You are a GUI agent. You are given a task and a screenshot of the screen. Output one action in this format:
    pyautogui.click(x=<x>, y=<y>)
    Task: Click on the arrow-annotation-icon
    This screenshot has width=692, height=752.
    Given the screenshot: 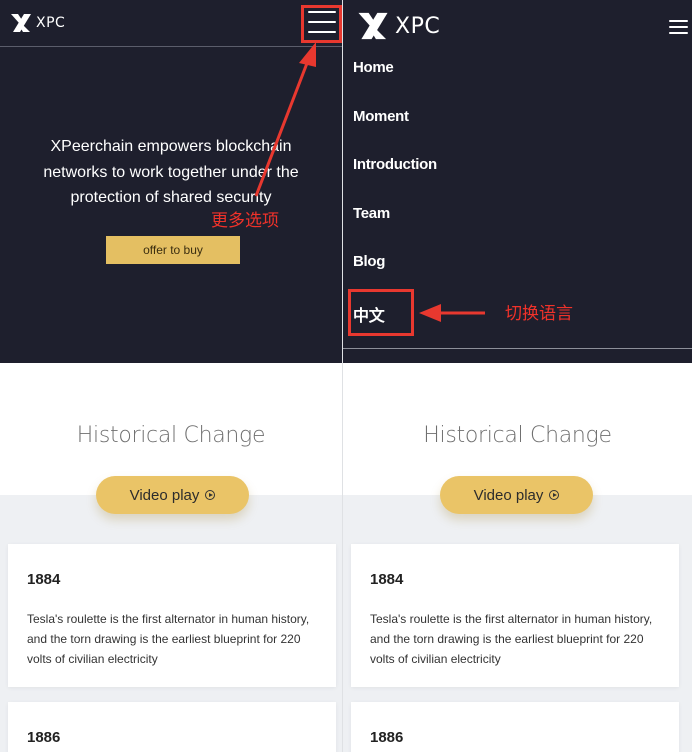 What is the action you would take?
    pyautogui.click(x=285, y=119)
    